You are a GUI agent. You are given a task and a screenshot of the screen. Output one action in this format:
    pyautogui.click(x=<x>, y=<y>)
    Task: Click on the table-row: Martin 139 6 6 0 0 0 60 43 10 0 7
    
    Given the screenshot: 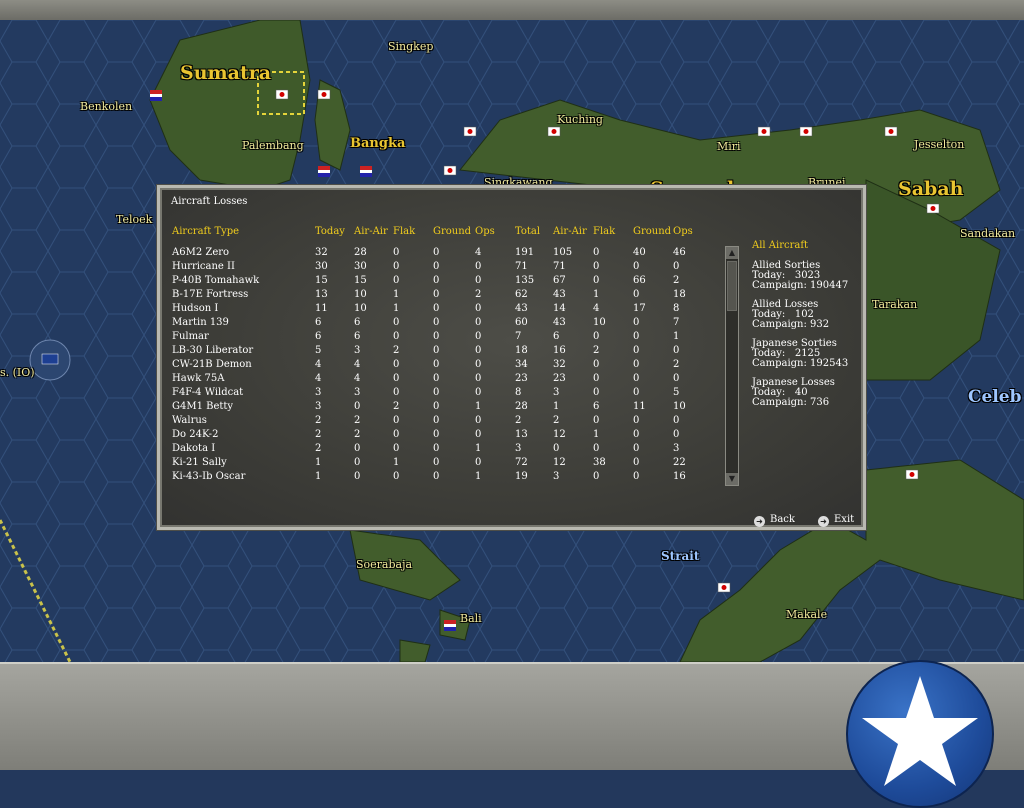 What is the action you would take?
    pyautogui.click(x=442, y=322)
    